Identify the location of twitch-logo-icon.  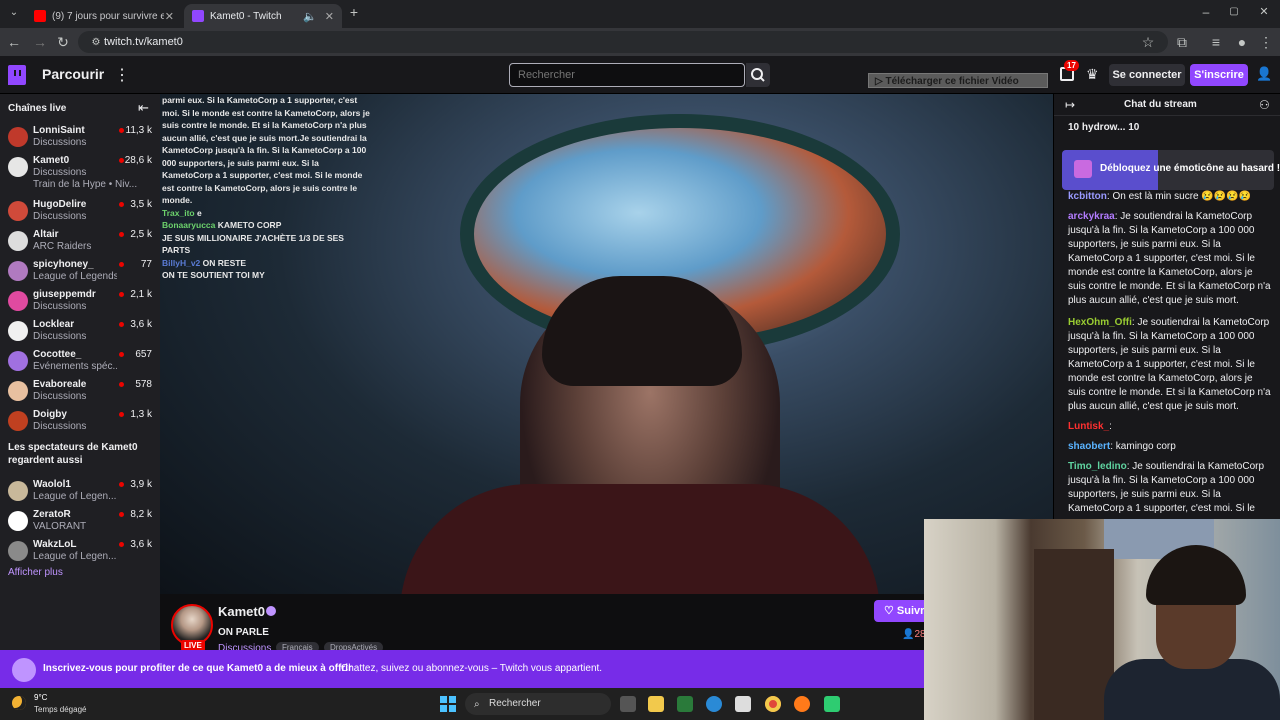
(17, 75).